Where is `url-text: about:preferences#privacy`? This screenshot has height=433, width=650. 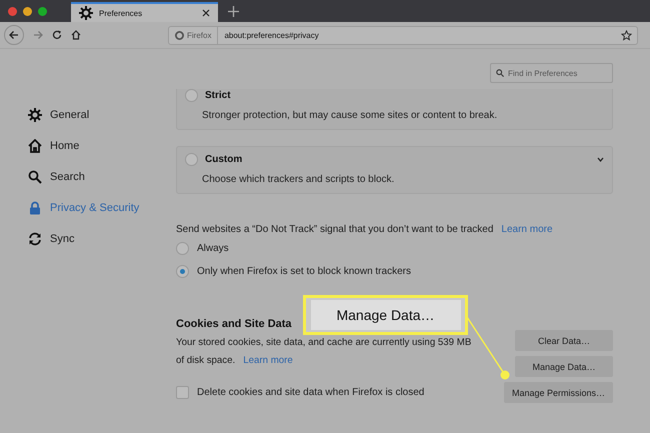 url-text: about:preferences#privacy is located at coordinates (271, 35).